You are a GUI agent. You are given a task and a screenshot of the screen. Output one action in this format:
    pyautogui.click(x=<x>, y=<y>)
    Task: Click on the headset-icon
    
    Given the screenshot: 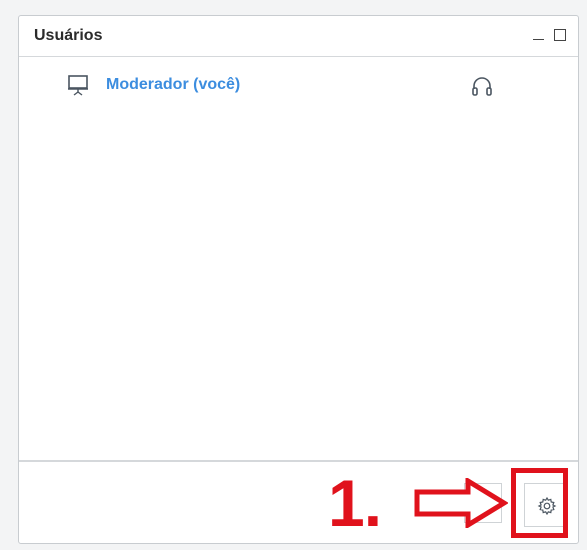 What is the action you would take?
    pyautogui.click(x=482, y=86)
    